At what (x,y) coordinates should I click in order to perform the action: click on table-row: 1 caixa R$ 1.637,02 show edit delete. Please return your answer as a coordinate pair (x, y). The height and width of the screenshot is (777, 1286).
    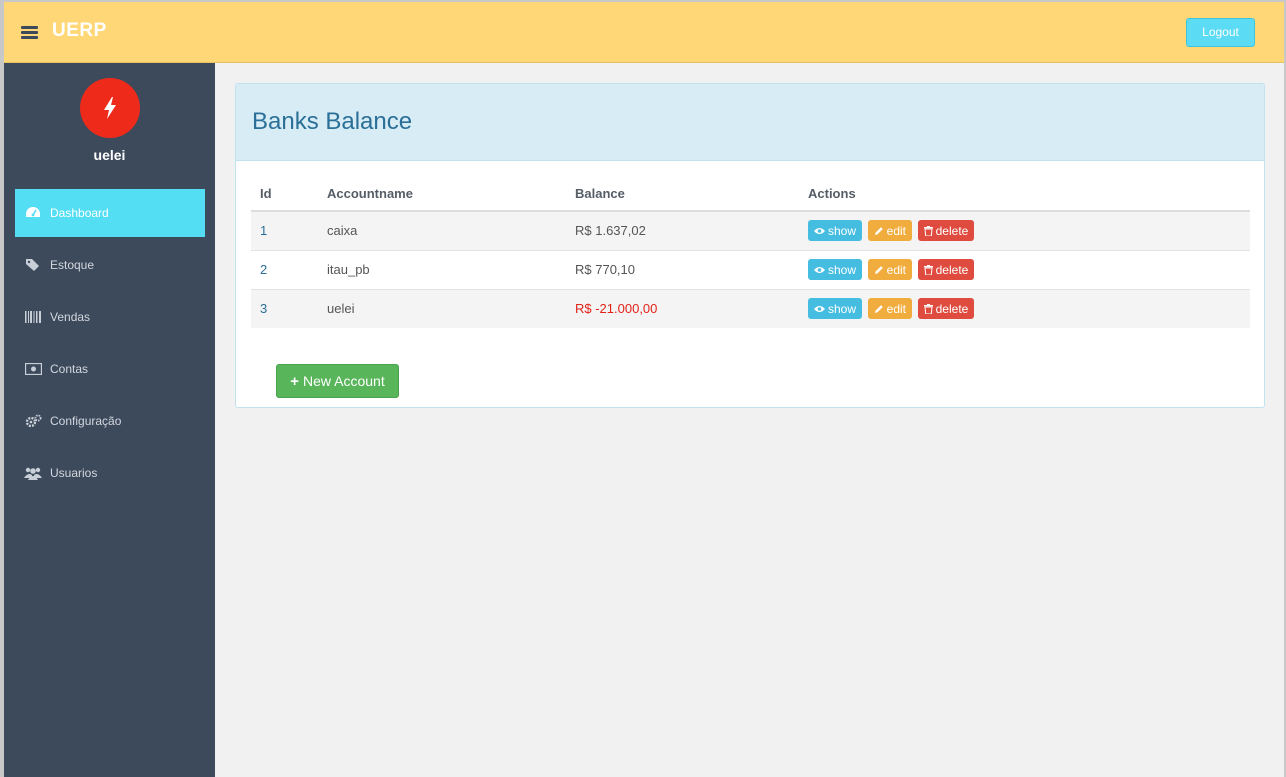
    Looking at the image, I should click on (750, 230).